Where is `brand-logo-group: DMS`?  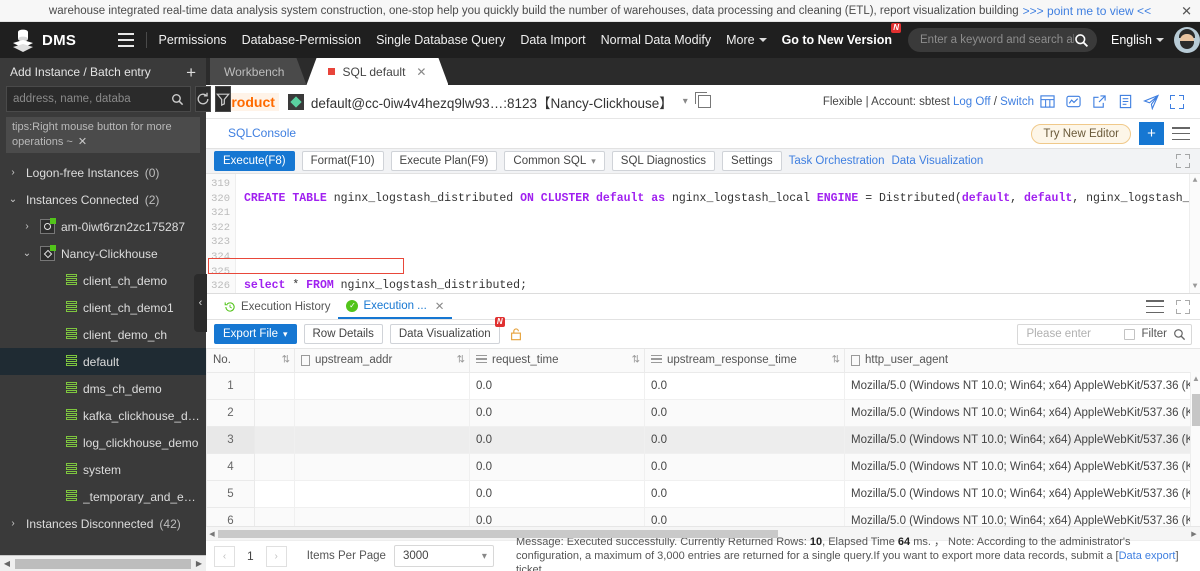 brand-logo-group: DMS is located at coordinates (60, 40).